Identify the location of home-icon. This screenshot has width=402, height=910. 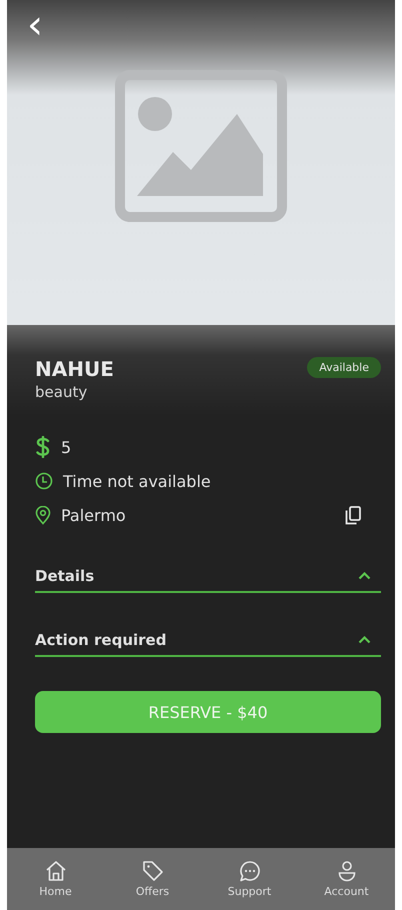
(55, 871).